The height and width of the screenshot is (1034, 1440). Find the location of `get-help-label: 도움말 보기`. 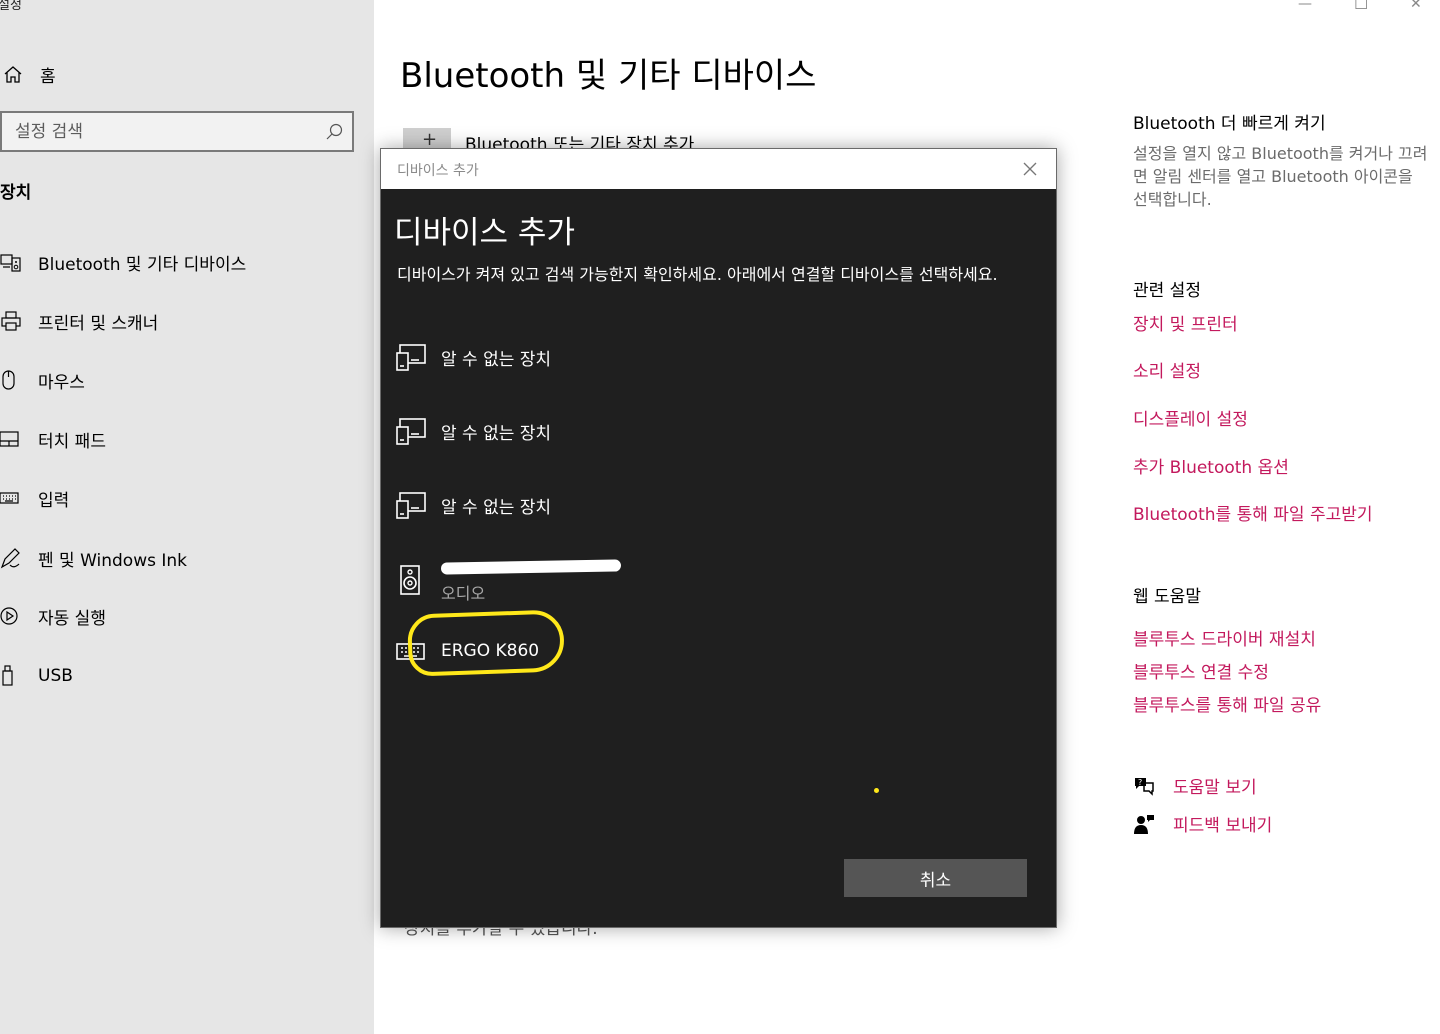

get-help-label: 도움말 보기 is located at coordinates (1215, 788).